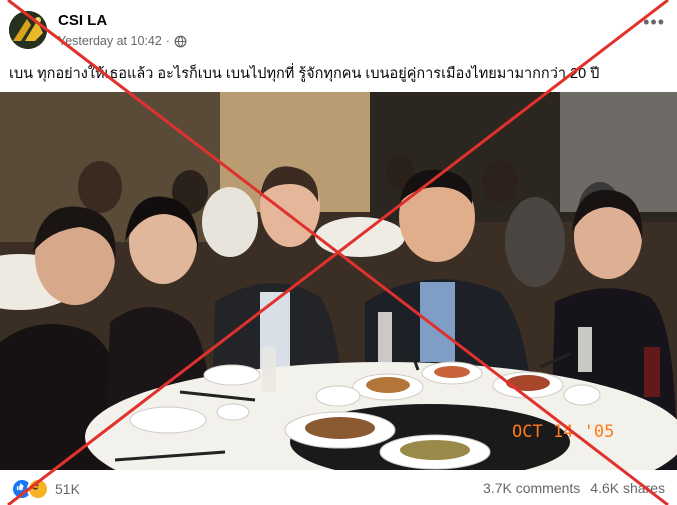  What do you see at coordinates (627, 488) in the screenshot?
I see `shares-count-link: 4.6K shares` at bounding box center [627, 488].